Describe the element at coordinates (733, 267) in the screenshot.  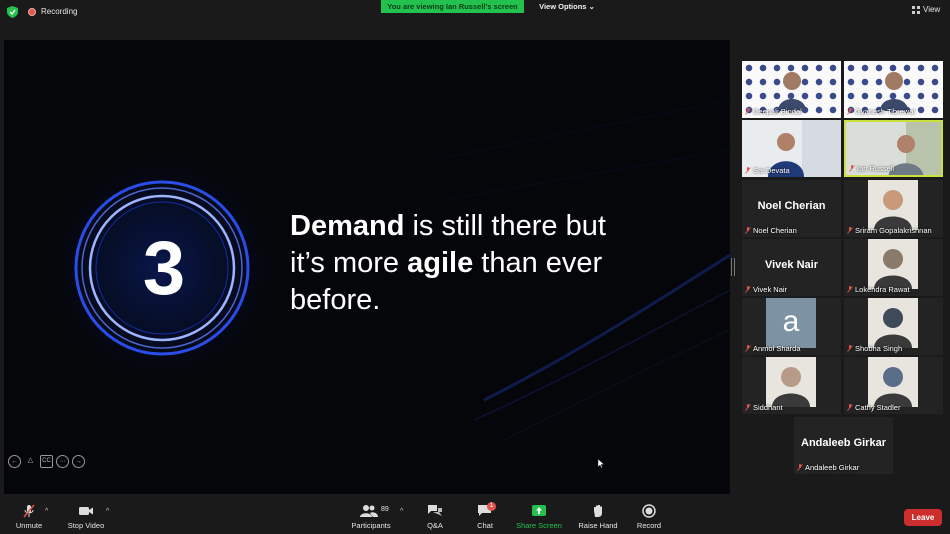
I see `panel-resize-handle` at that location.